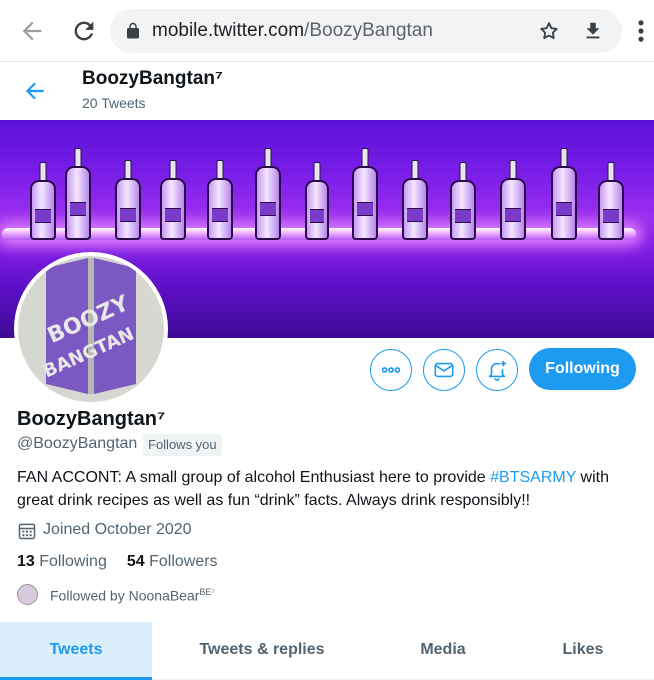  Describe the element at coordinates (117, 562) in the screenshot. I see `follow-stats: 13 Following 54 Followers` at that location.